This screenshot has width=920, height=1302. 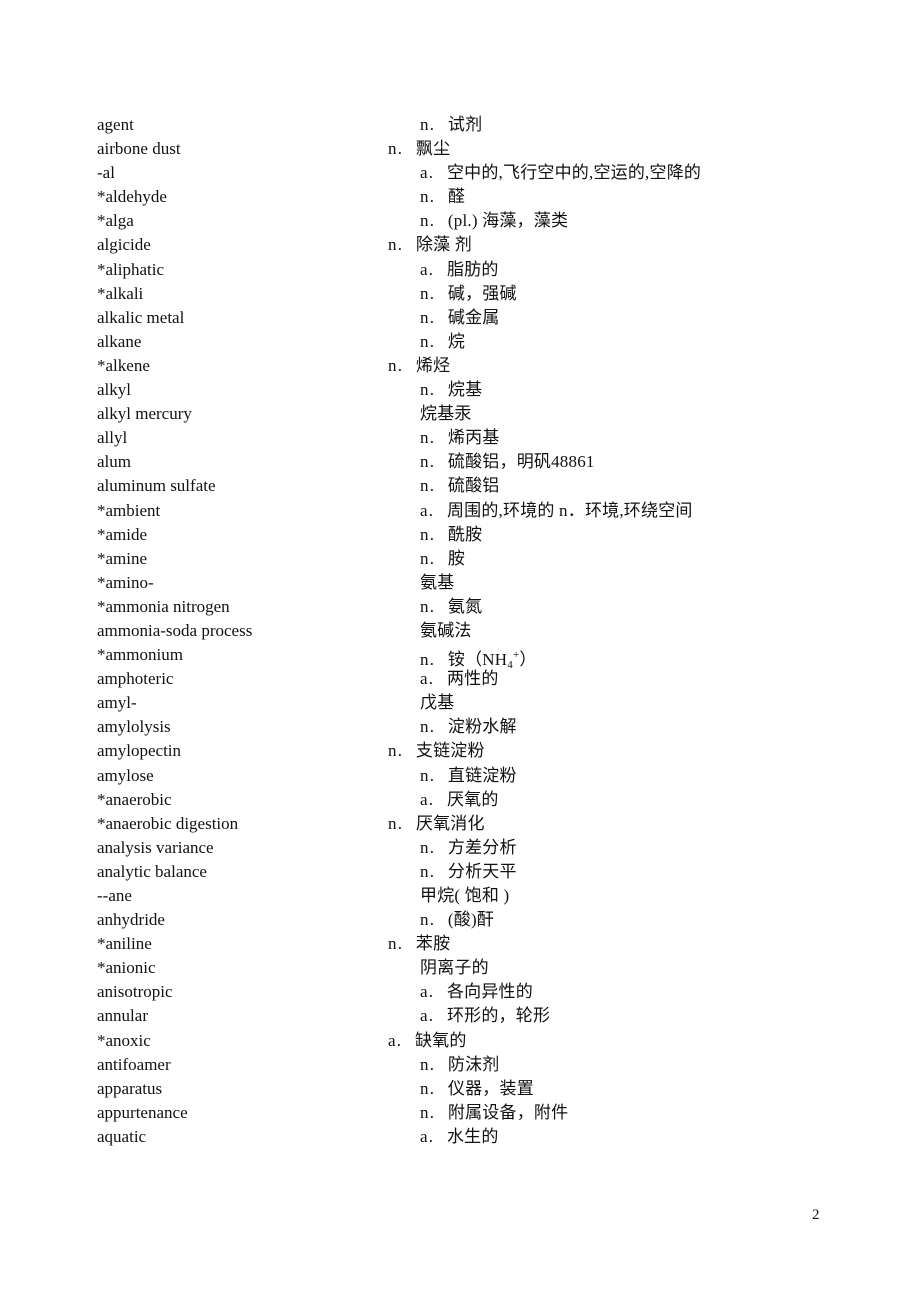 I want to click on entry-term: alum, so click(x=114, y=462).